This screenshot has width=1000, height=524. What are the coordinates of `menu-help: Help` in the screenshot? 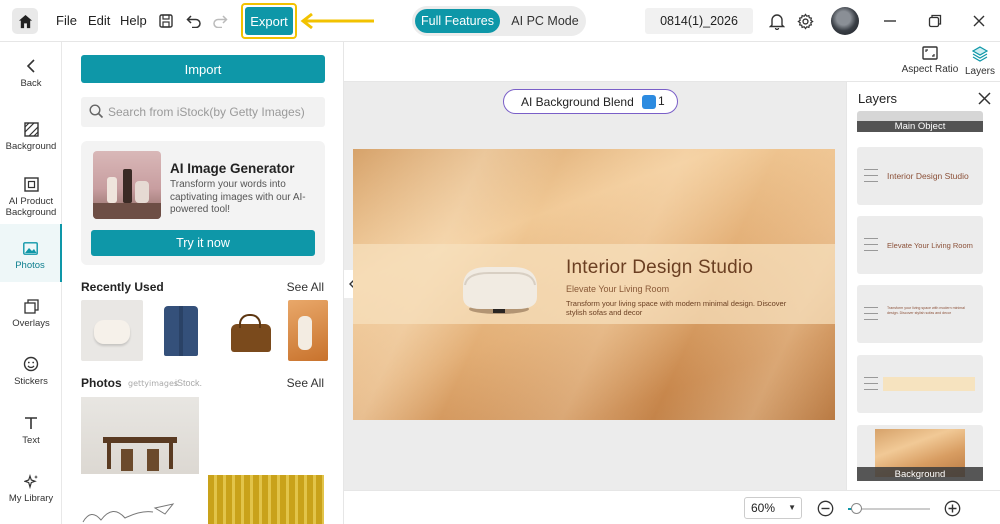 It's located at (133, 20).